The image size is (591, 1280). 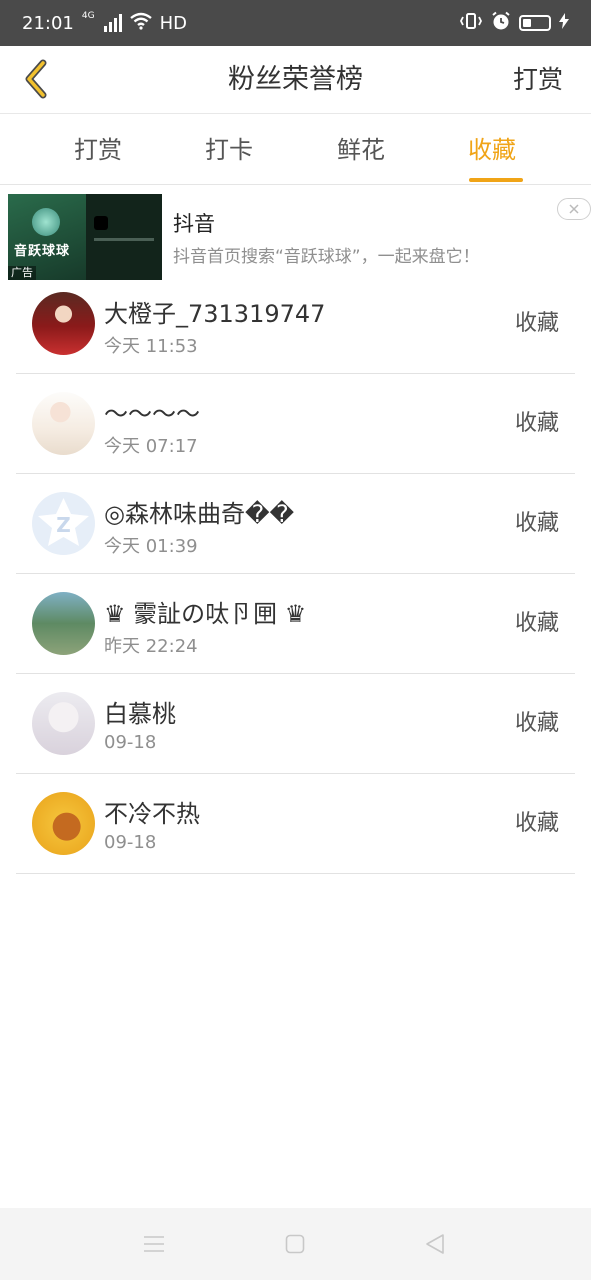 I want to click on active-tab-indicator, so click(x=496, y=180).